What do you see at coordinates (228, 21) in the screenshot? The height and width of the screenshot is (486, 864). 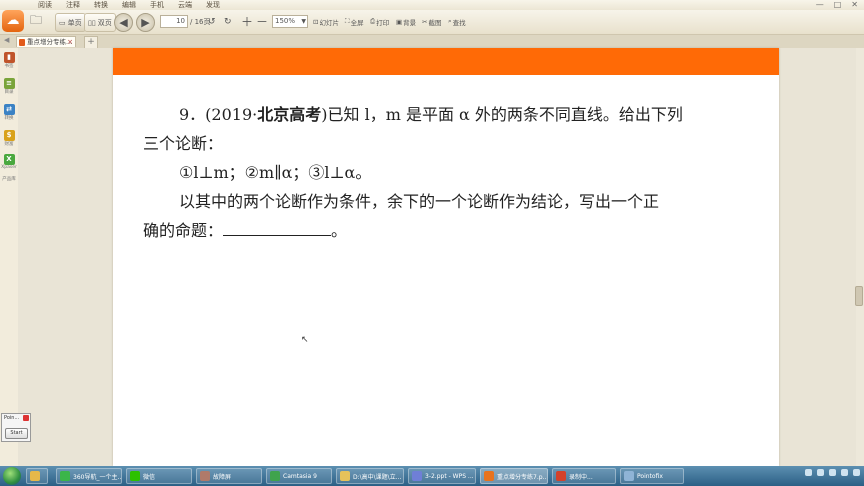 I see `rotate-right-icon: ↻` at bounding box center [228, 21].